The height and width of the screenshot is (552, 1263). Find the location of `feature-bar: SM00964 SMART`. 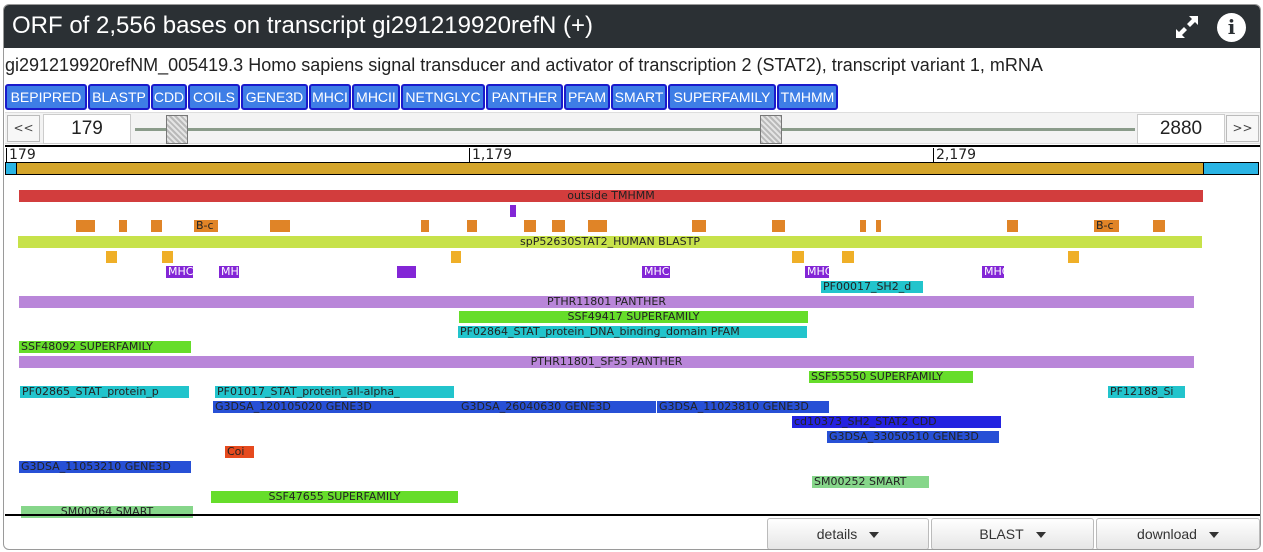

feature-bar: SM00964 SMART is located at coordinates (107, 512).